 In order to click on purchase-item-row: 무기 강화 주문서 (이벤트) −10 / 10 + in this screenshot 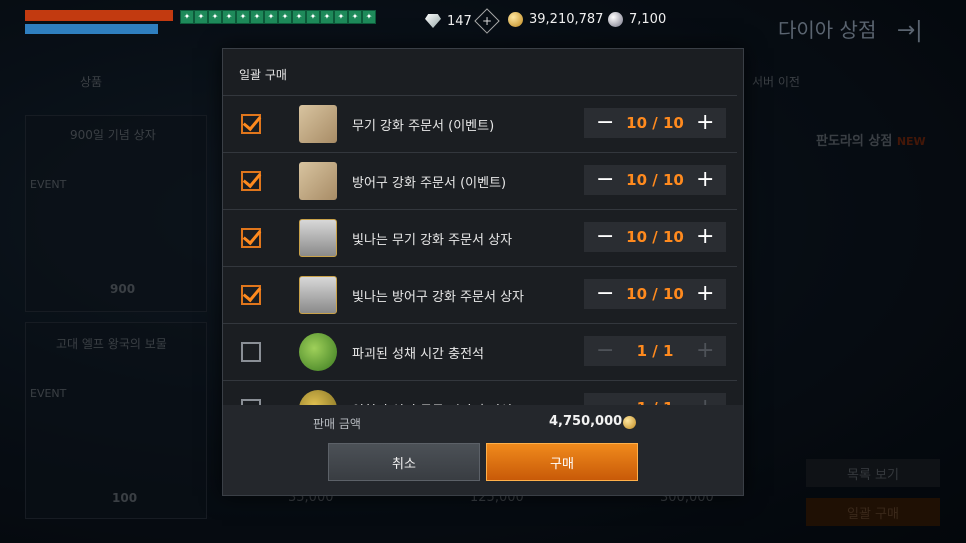, I will do `click(480, 123)`.